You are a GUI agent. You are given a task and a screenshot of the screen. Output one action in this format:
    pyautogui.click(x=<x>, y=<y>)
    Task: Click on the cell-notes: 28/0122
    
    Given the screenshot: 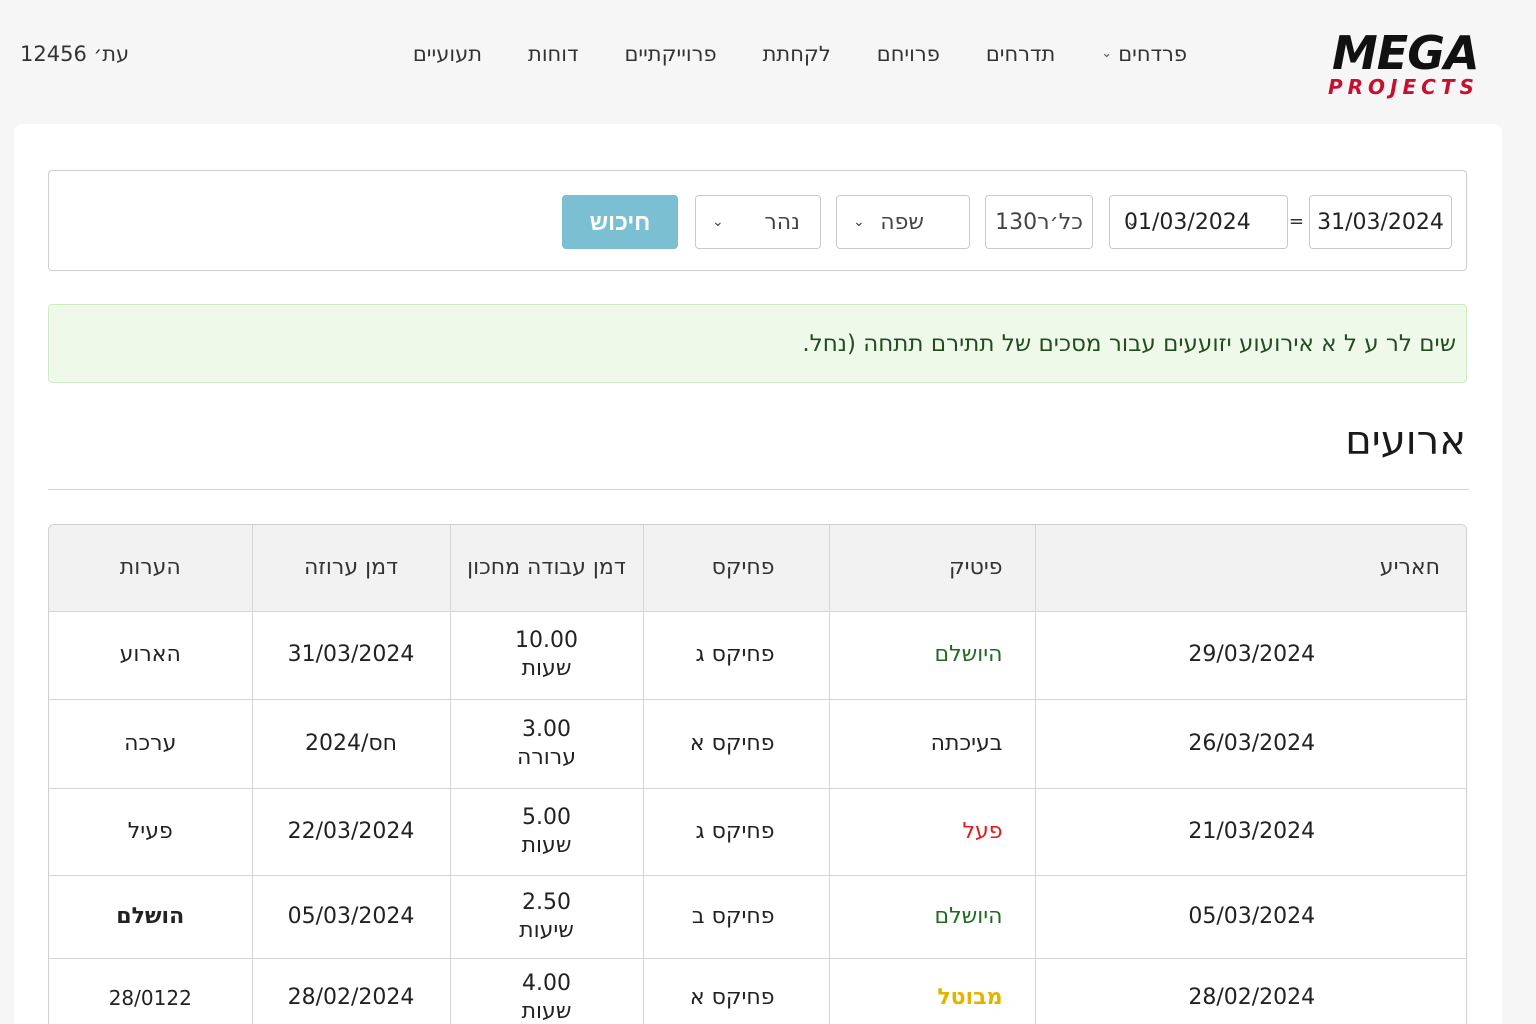 What is the action you would take?
    pyautogui.click(x=150, y=991)
    